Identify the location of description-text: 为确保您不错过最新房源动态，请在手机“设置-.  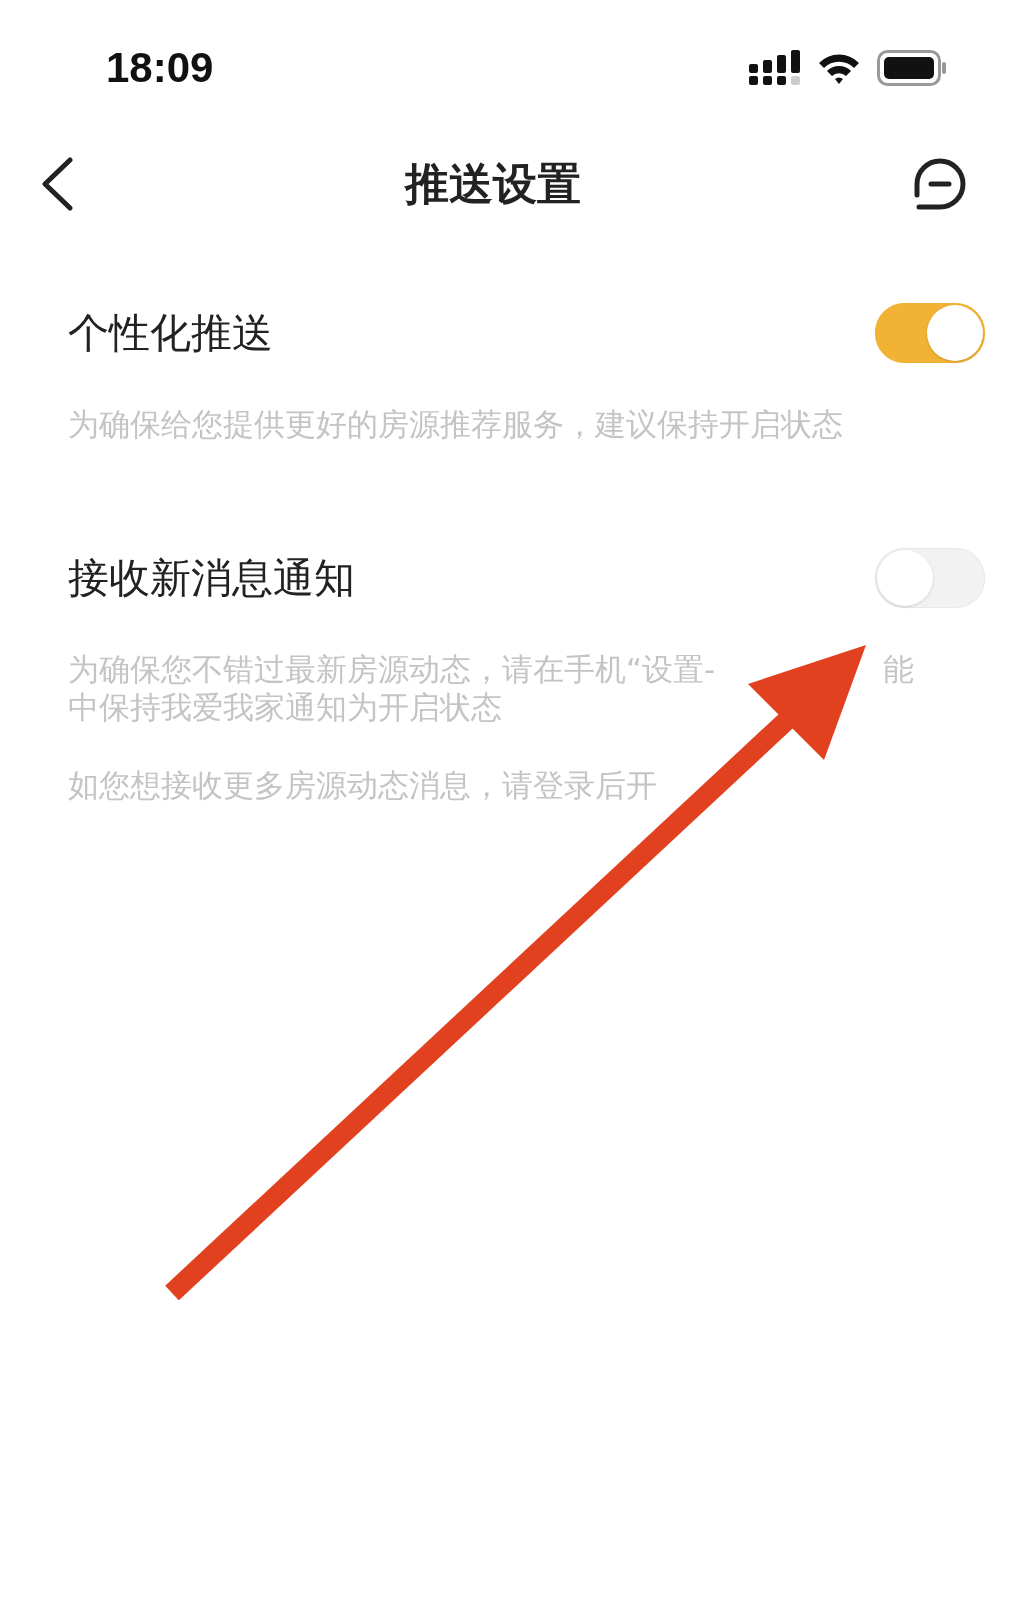
(392, 669).